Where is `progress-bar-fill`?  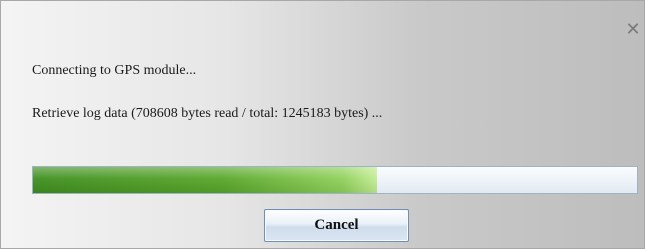 progress-bar-fill is located at coordinates (205, 180).